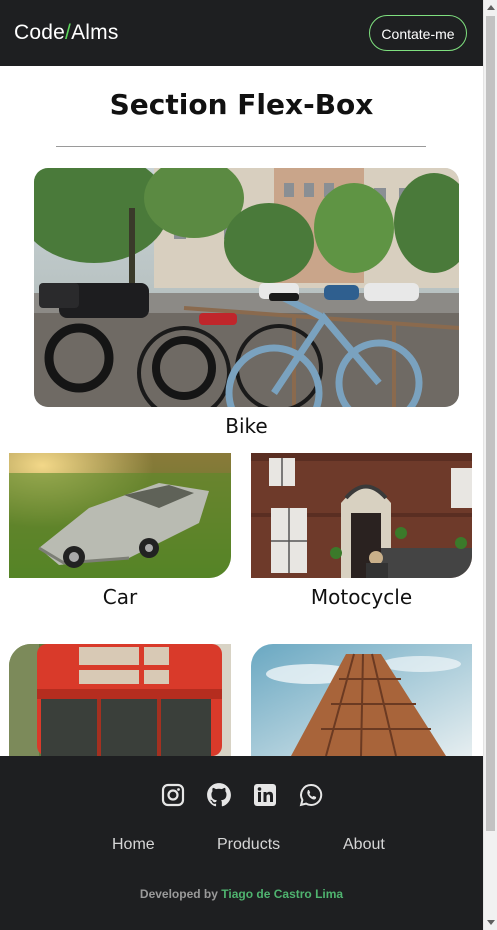 The height and width of the screenshot is (930, 497). I want to click on scroll-down-arrow-icon, so click(491, 922).